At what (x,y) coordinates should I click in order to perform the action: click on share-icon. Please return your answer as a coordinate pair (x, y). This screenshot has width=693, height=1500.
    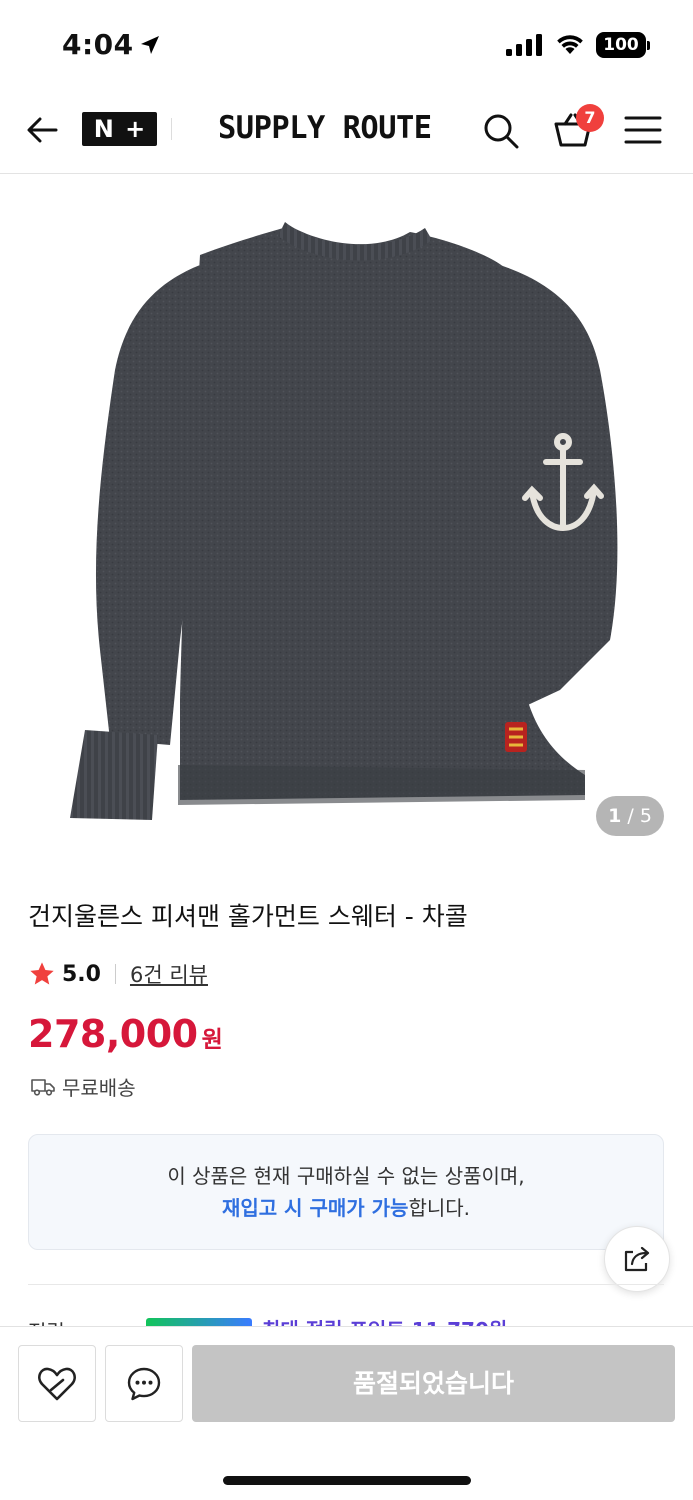
    Looking at the image, I should click on (637, 1259).